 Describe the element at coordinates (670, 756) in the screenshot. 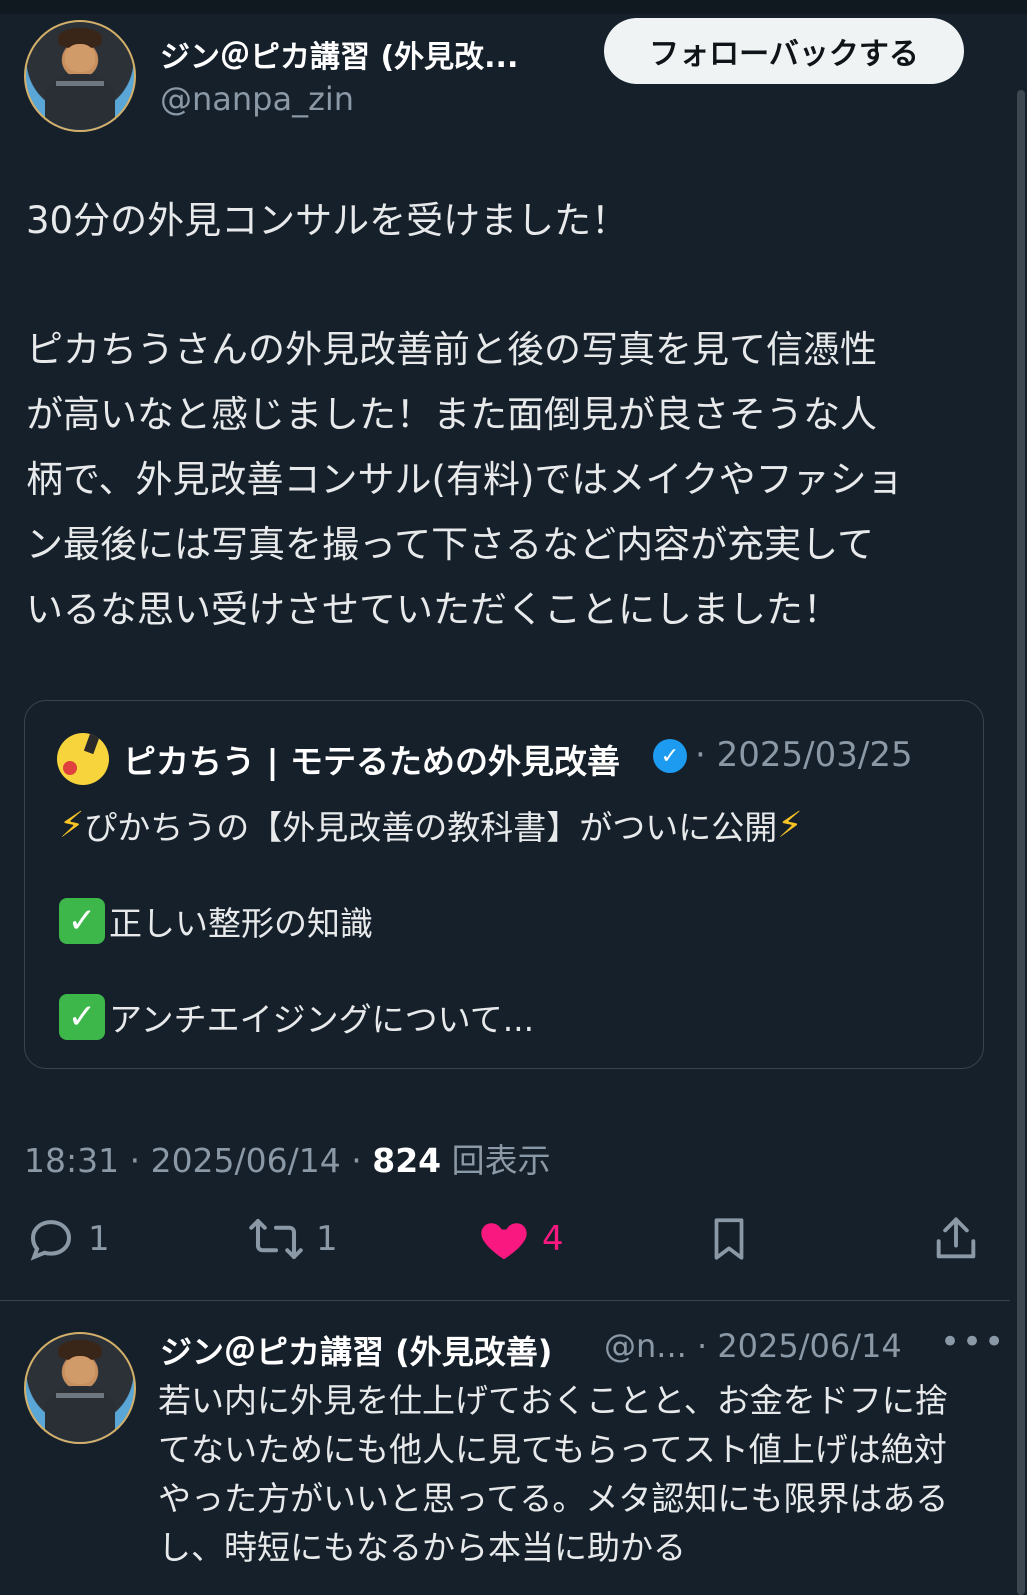

I see `verified-badge-icon: ✓` at that location.